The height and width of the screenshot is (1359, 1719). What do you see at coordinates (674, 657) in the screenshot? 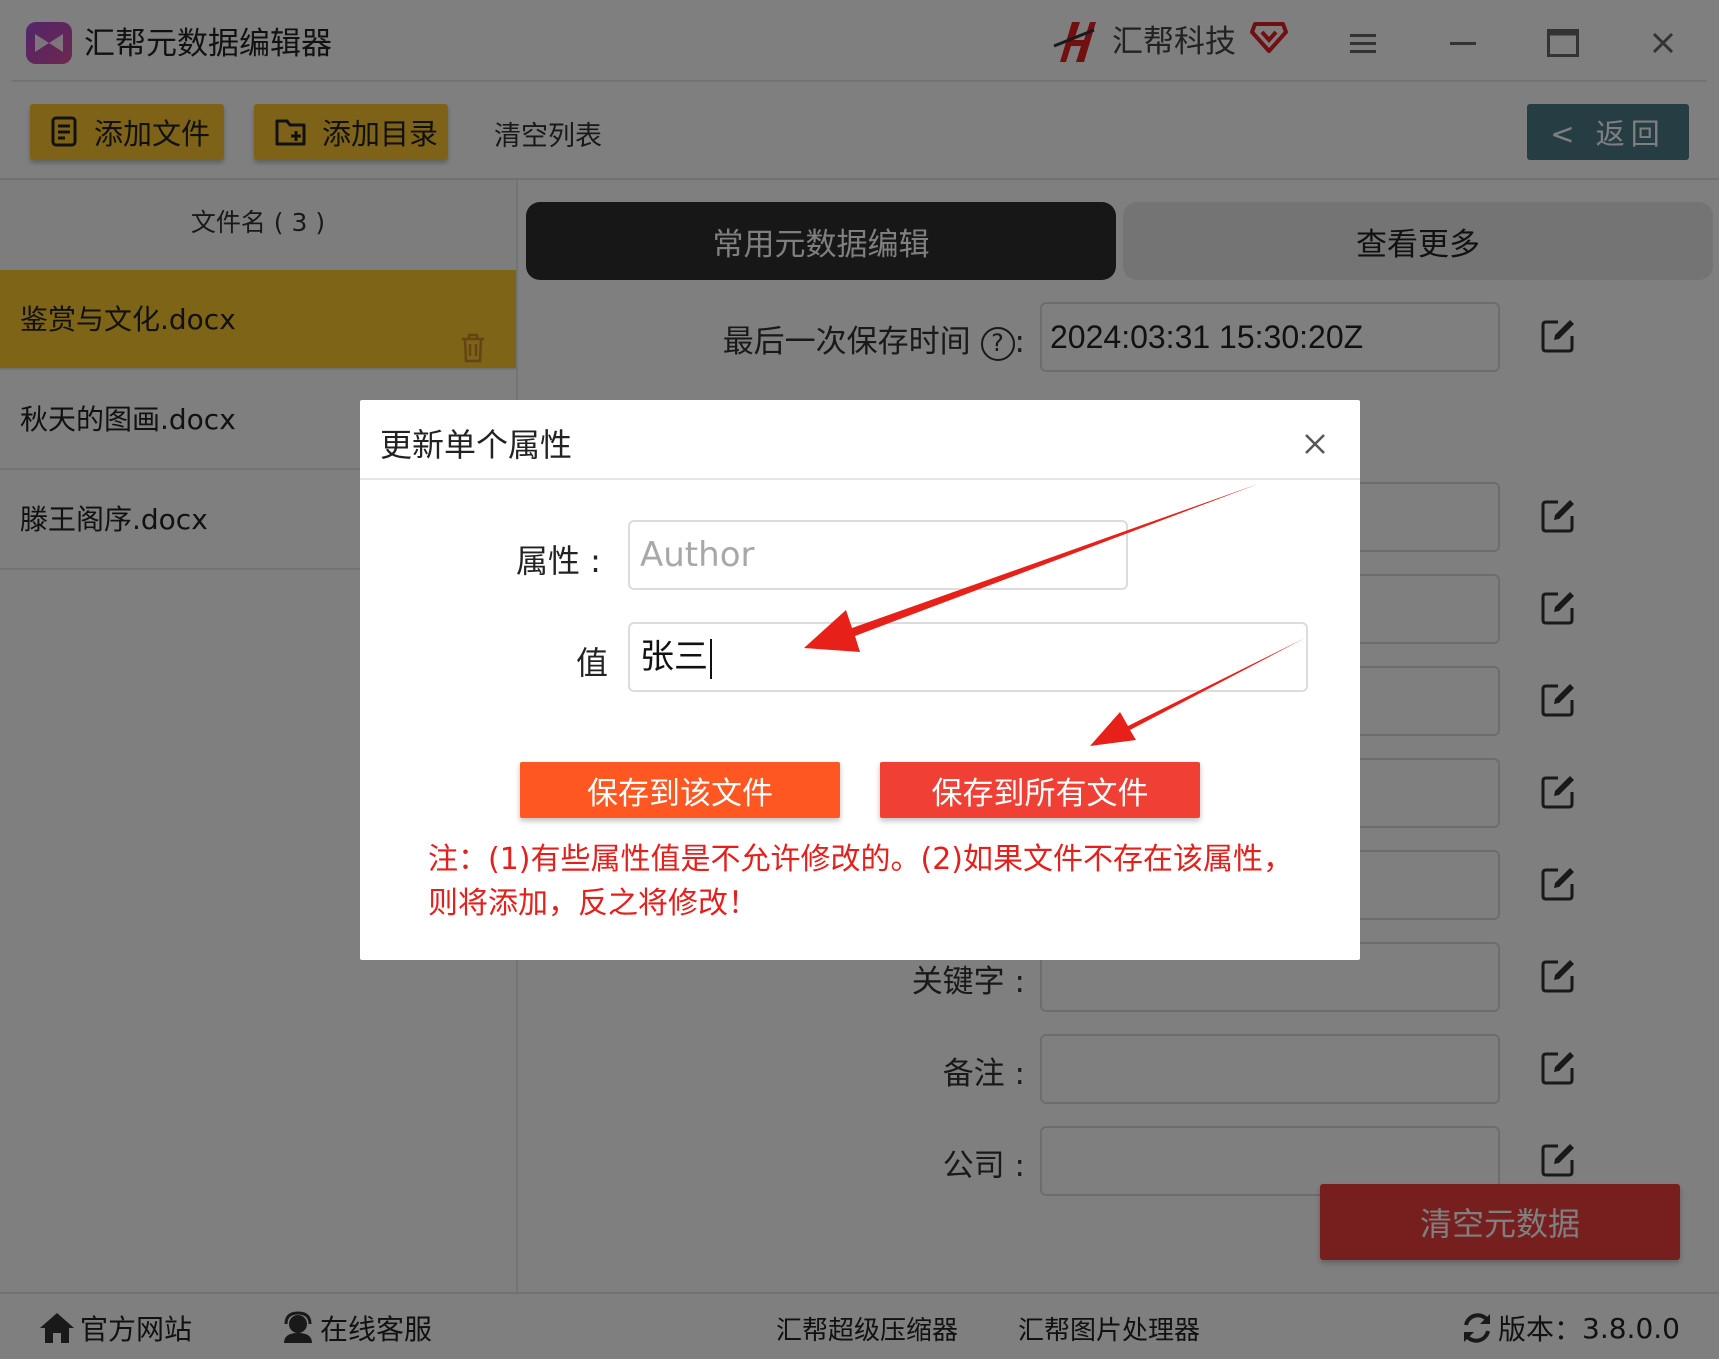
I see `value-text: 张三` at bounding box center [674, 657].